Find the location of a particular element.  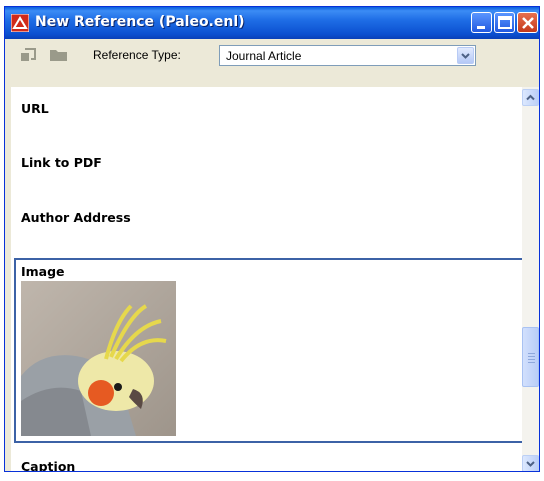

dropdown-button is located at coordinates (465, 55).